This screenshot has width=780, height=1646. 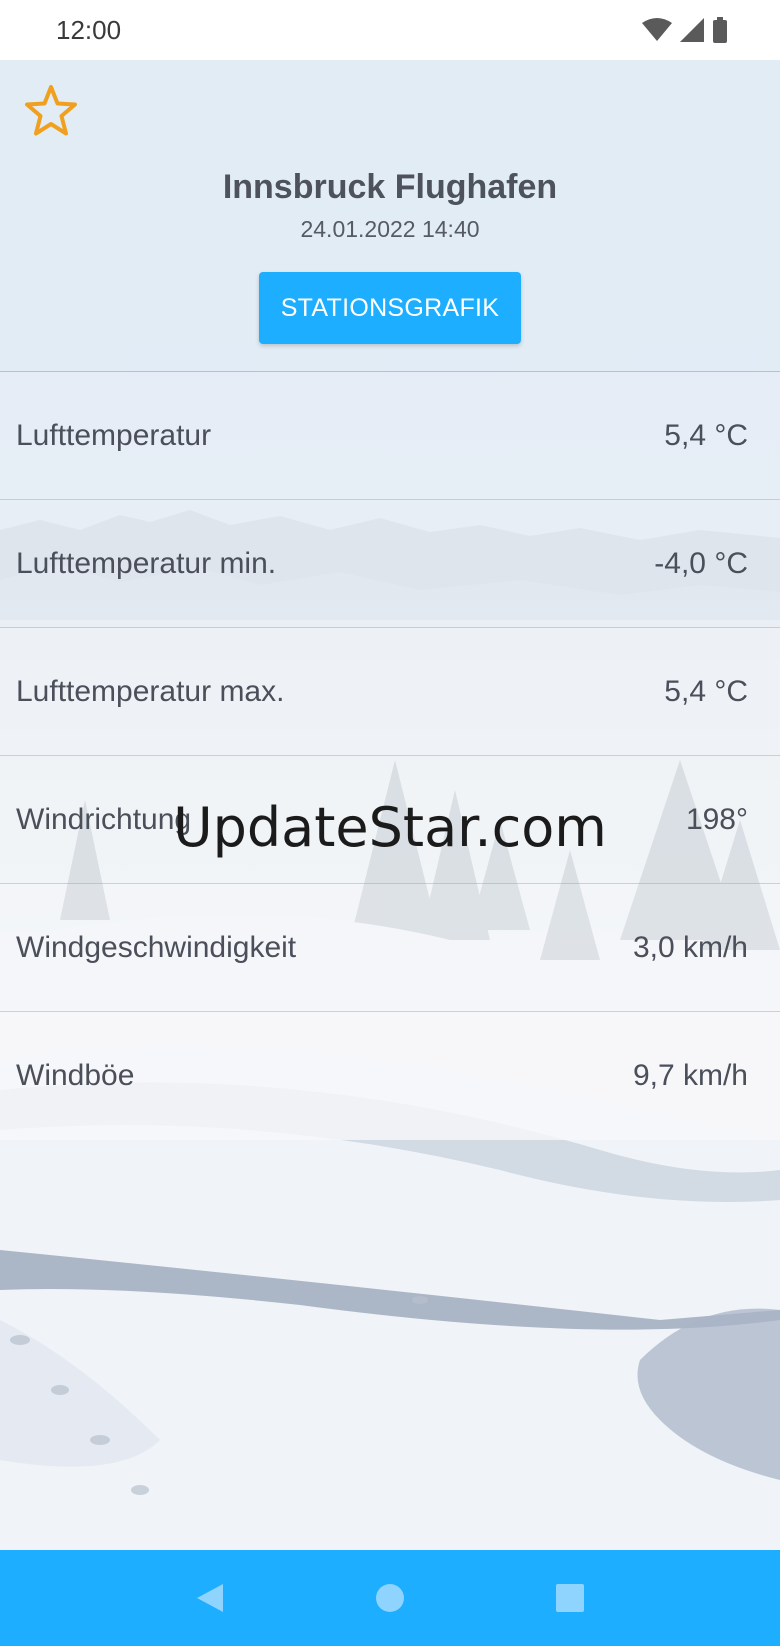 What do you see at coordinates (657, 30) in the screenshot?
I see `wifi-icon` at bounding box center [657, 30].